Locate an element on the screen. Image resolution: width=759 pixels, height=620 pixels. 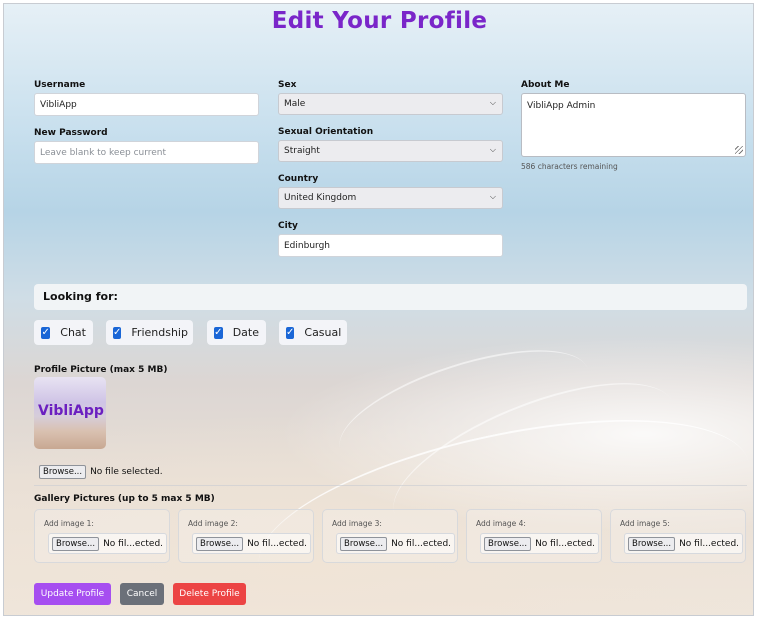
resize-grip-icon is located at coordinates (739, 150).